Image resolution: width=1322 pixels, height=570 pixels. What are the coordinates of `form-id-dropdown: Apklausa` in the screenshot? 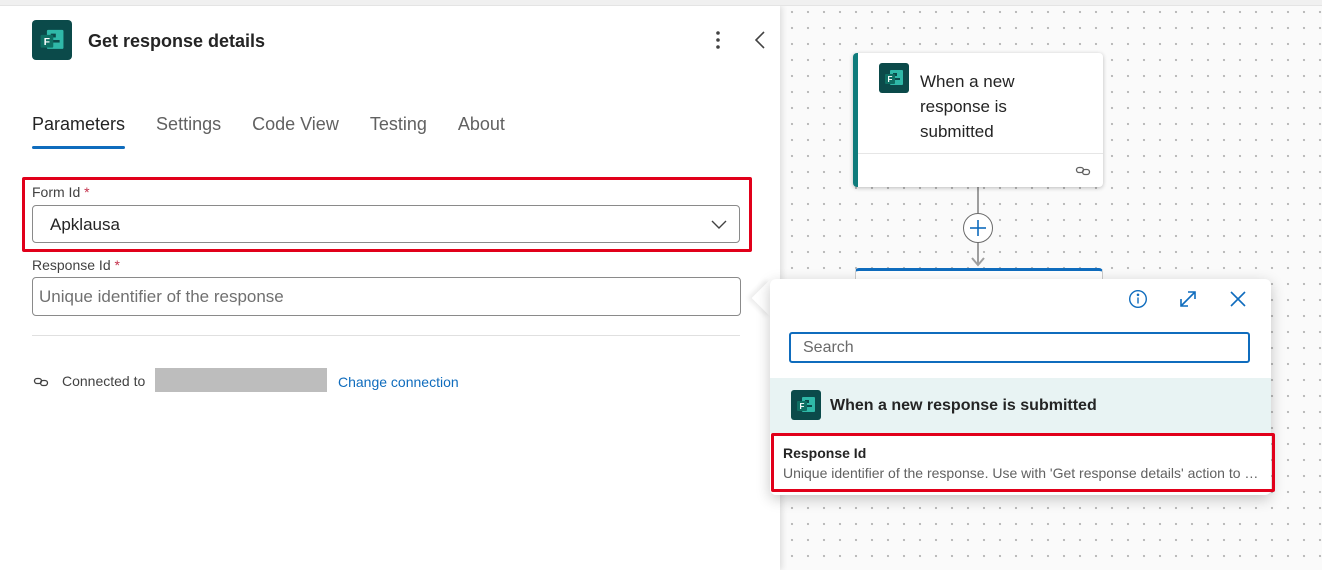 It's located at (386, 224).